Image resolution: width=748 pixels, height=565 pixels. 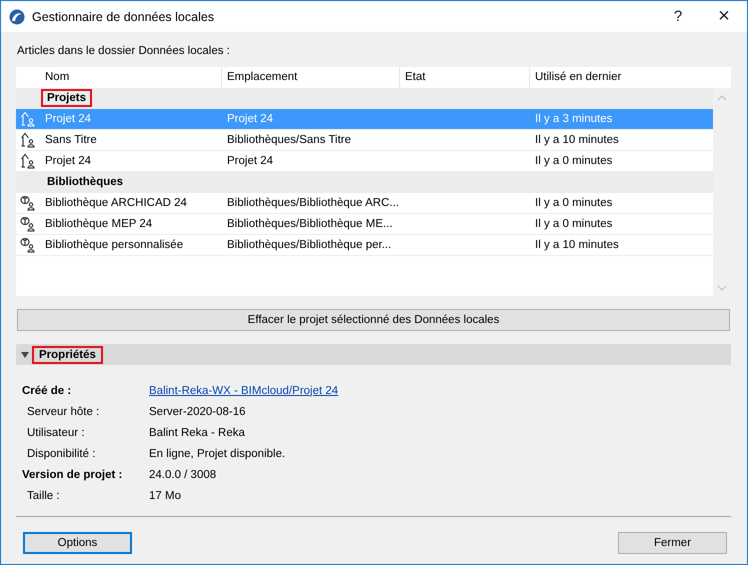 What do you see at coordinates (722, 98) in the screenshot?
I see `scroll-up-icon` at bounding box center [722, 98].